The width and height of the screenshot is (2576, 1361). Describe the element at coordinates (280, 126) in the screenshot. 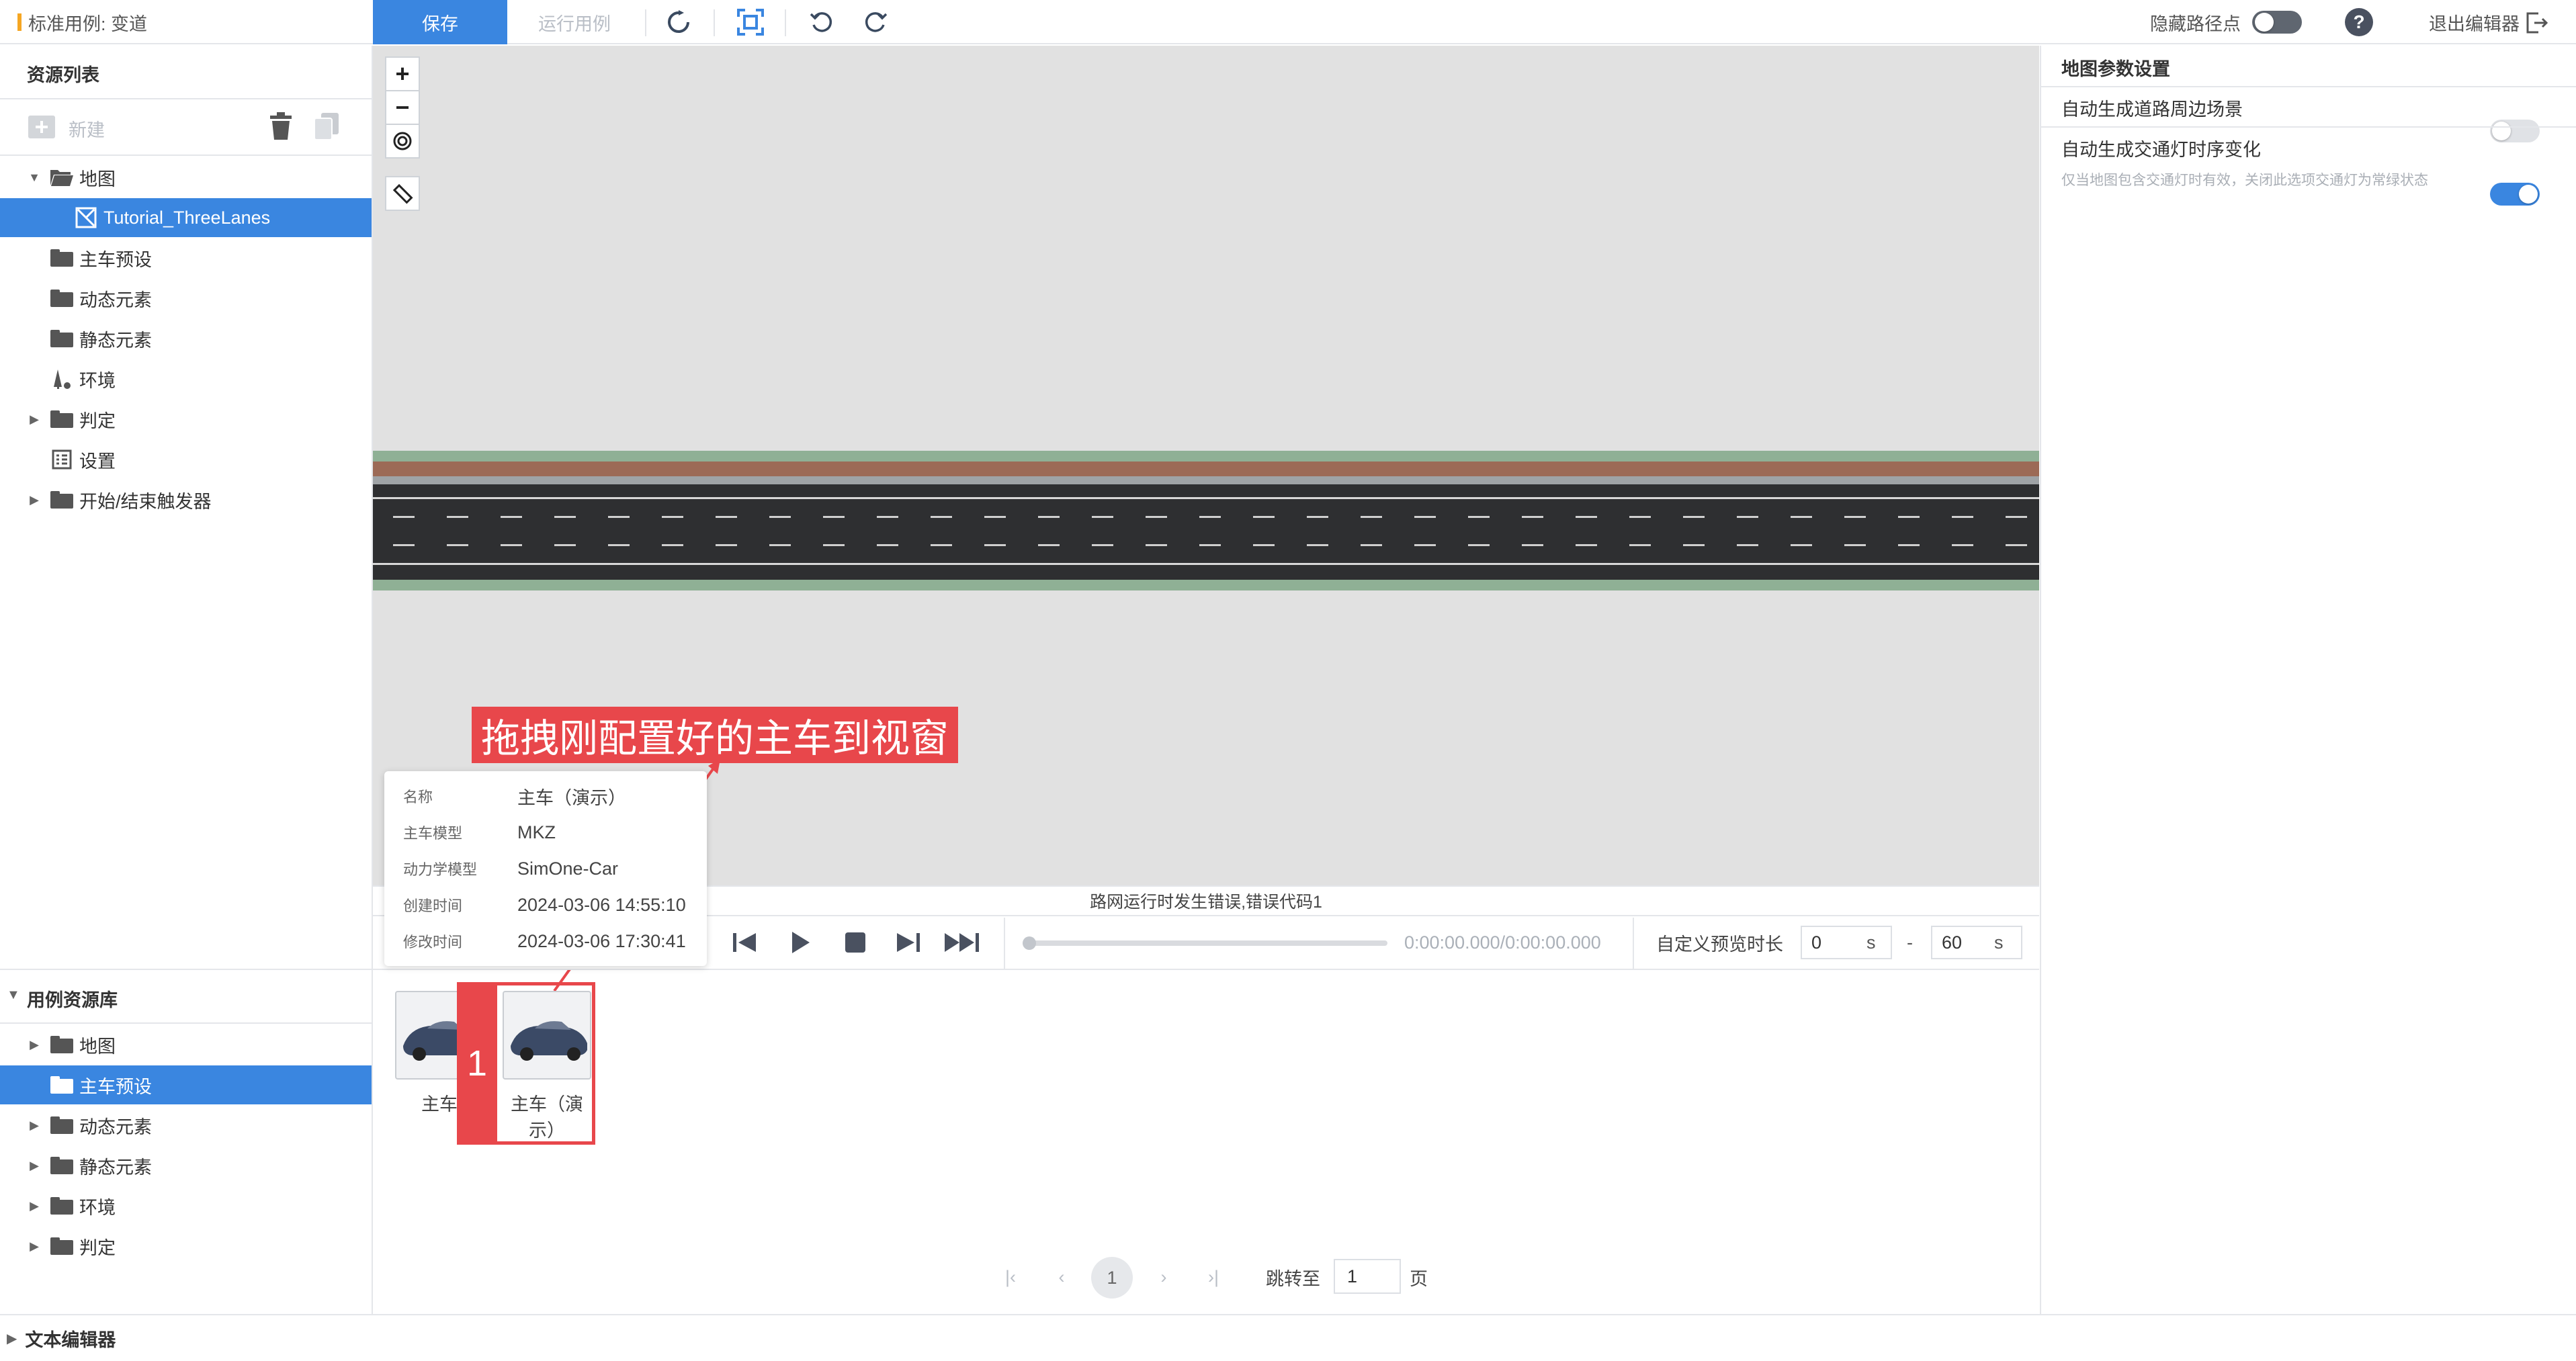

I see `delete-icon` at that location.